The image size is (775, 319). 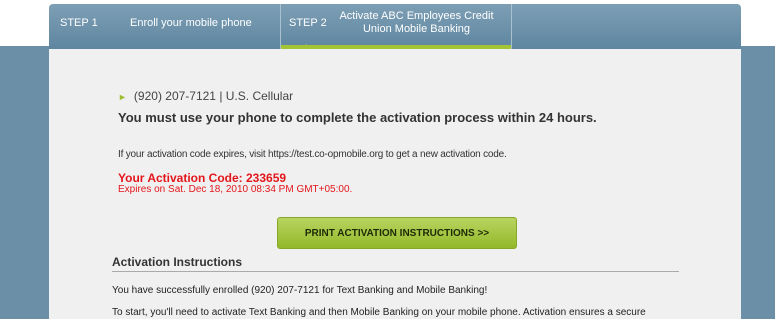 What do you see at coordinates (395, 271) in the screenshot?
I see `divider` at bounding box center [395, 271].